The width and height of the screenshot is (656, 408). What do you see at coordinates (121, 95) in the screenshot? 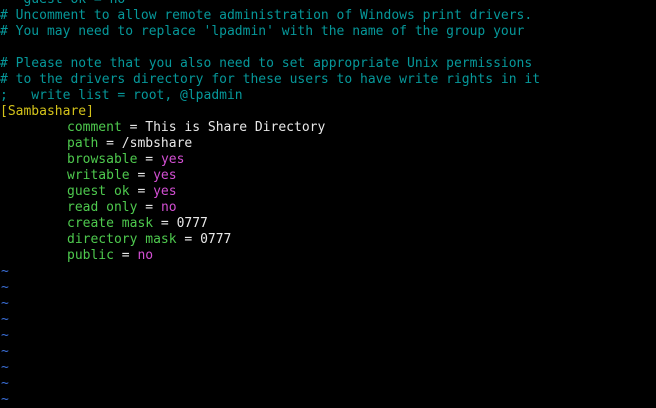
I see `comment-text: ; write list = root, @lpadmin` at bounding box center [121, 95].